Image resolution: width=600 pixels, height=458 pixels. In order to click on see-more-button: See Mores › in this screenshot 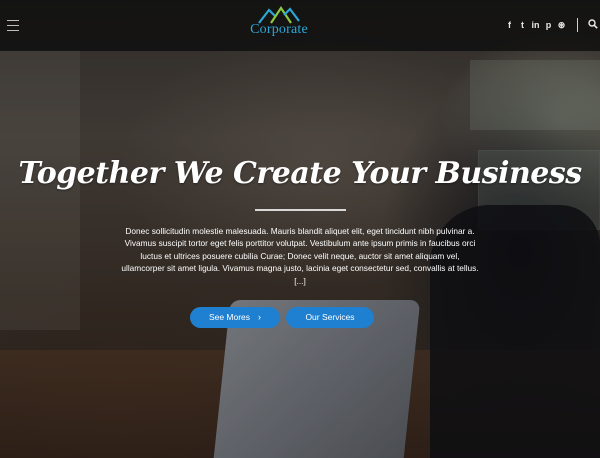, I will do `click(235, 317)`.